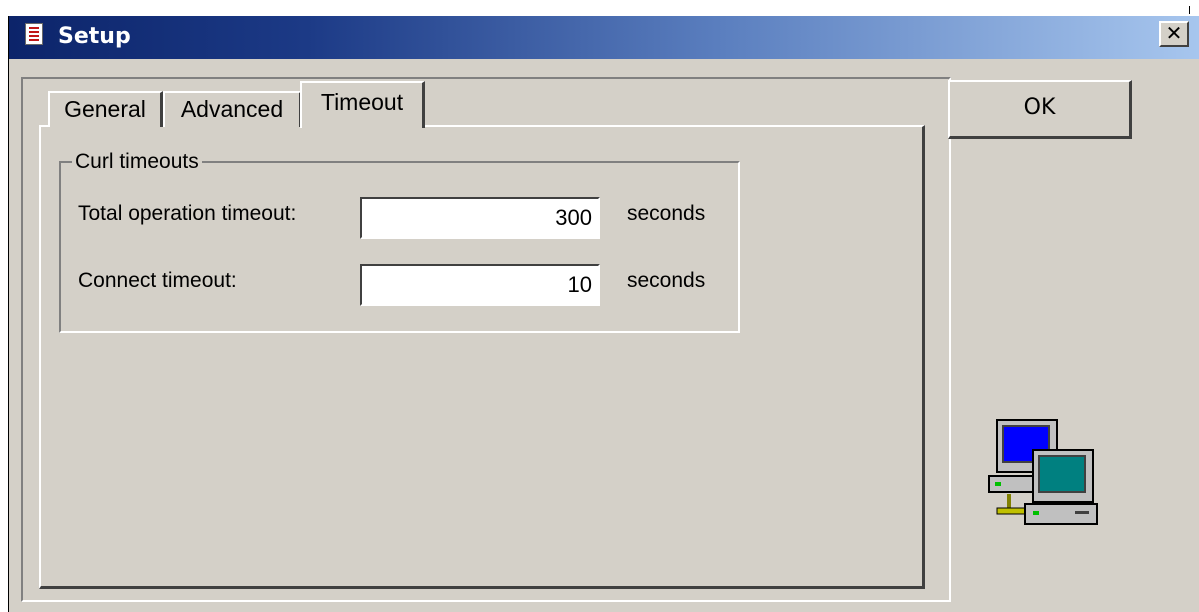 This screenshot has height=612, width=1199. I want to click on connect-timeout-label: Connect timeout:, so click(157, 280).